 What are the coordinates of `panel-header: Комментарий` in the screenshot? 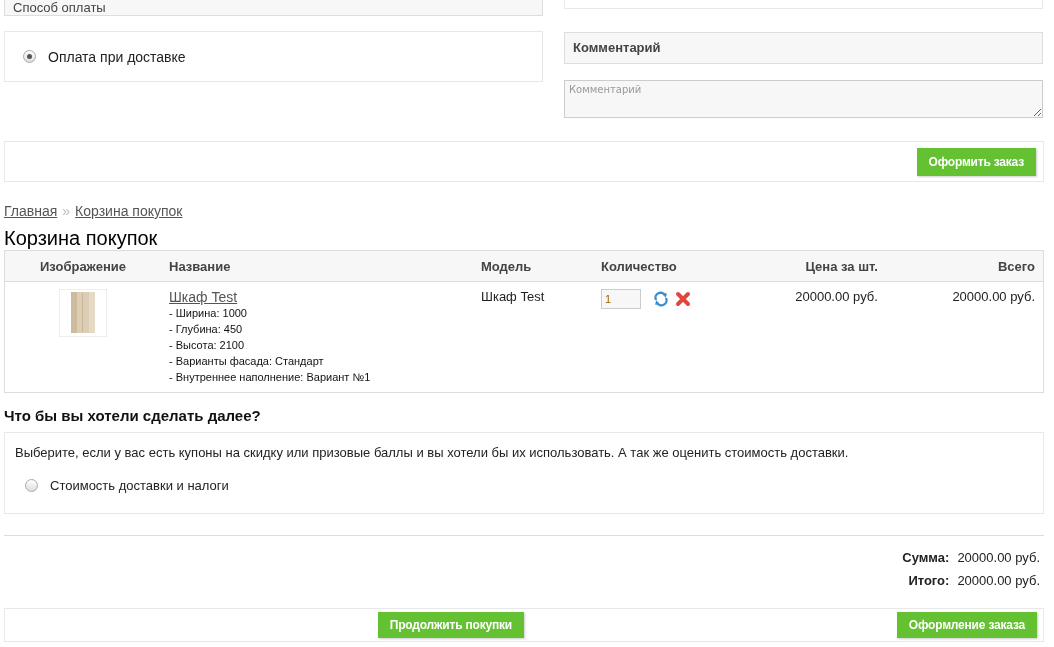 It's located at (803, 48).